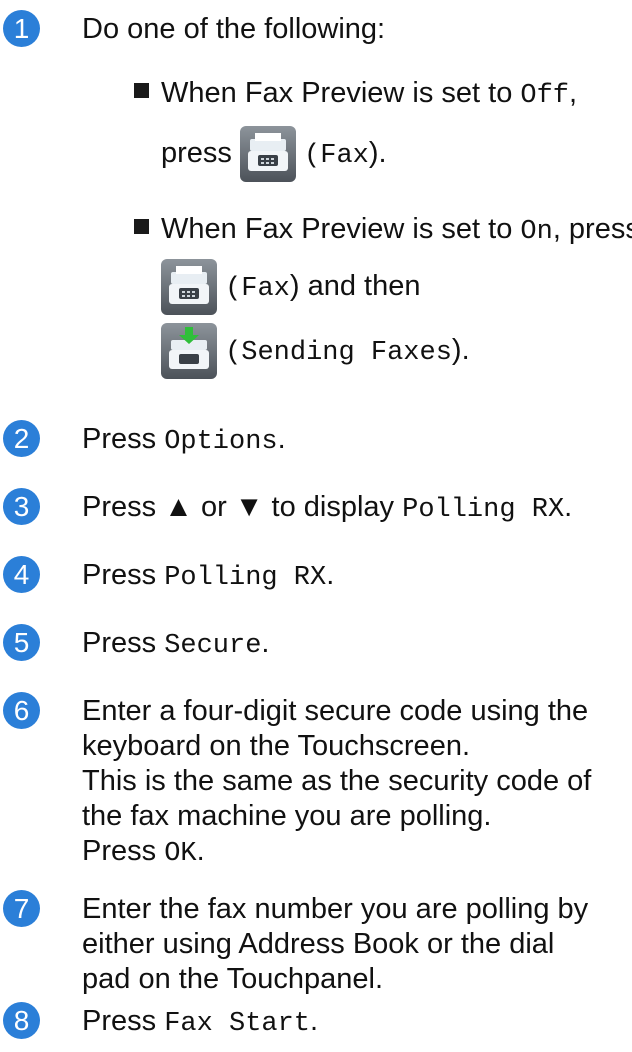 This screenshot has width=632, height=1052. I want to click on step-6-line: Enter a four-digit secure code using the, so click(335, 711).